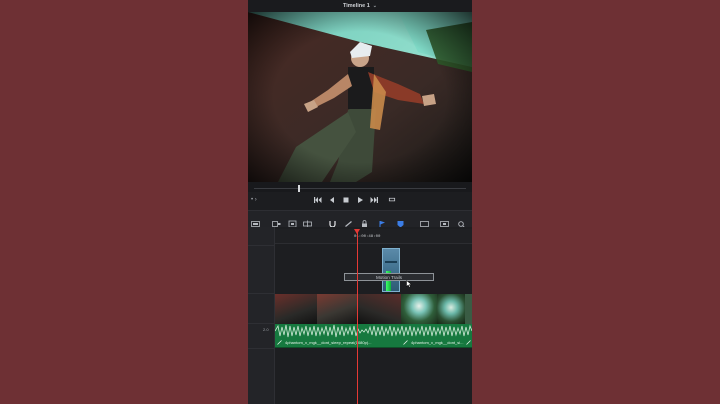 This screenshot has width=720, height=404. What do you see at coordinates (348, 221) in the screenshot?
I see `linked-selection-icon` at bounding box center [348, 221].